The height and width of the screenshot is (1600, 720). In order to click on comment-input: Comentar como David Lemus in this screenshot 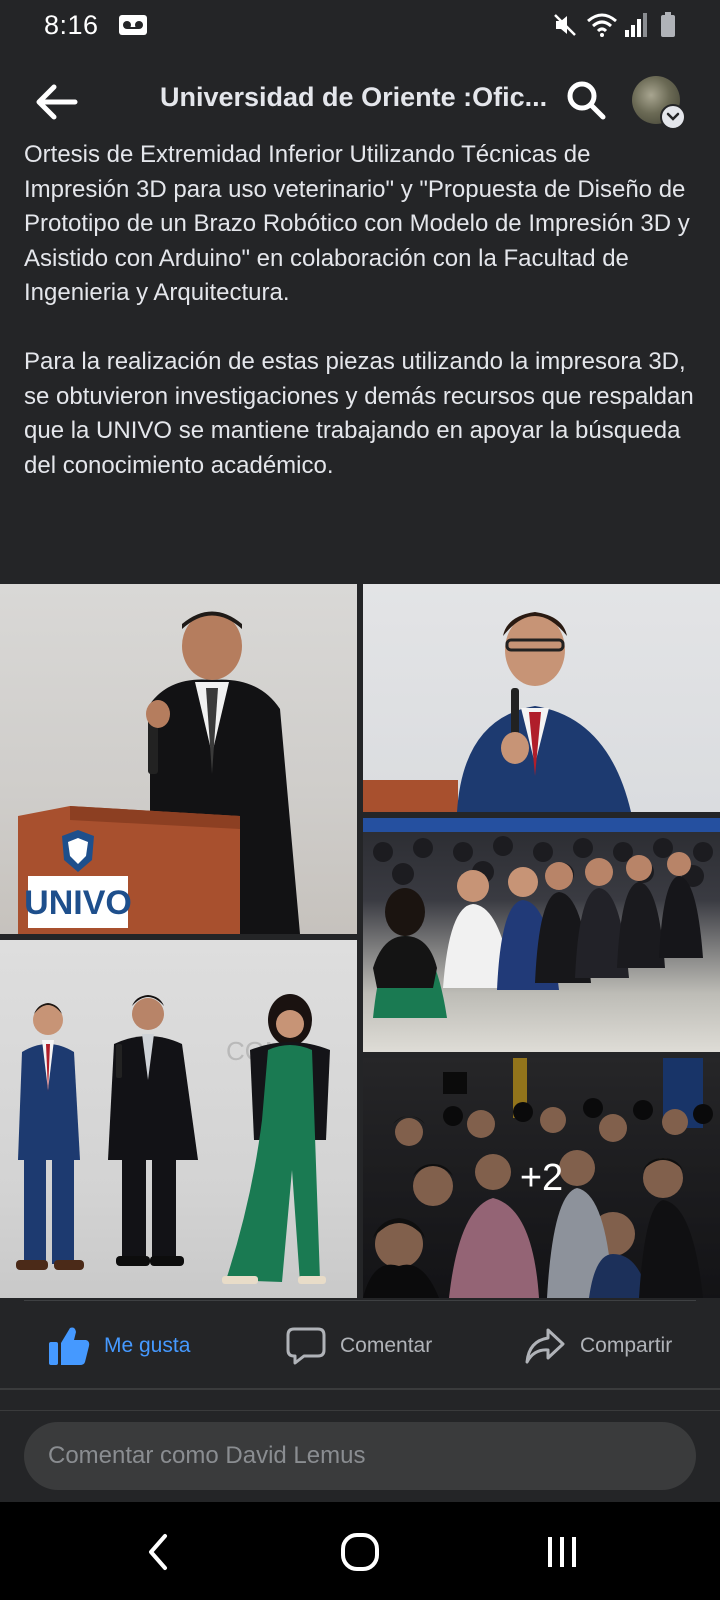, I will do `click(360, 1456)`.